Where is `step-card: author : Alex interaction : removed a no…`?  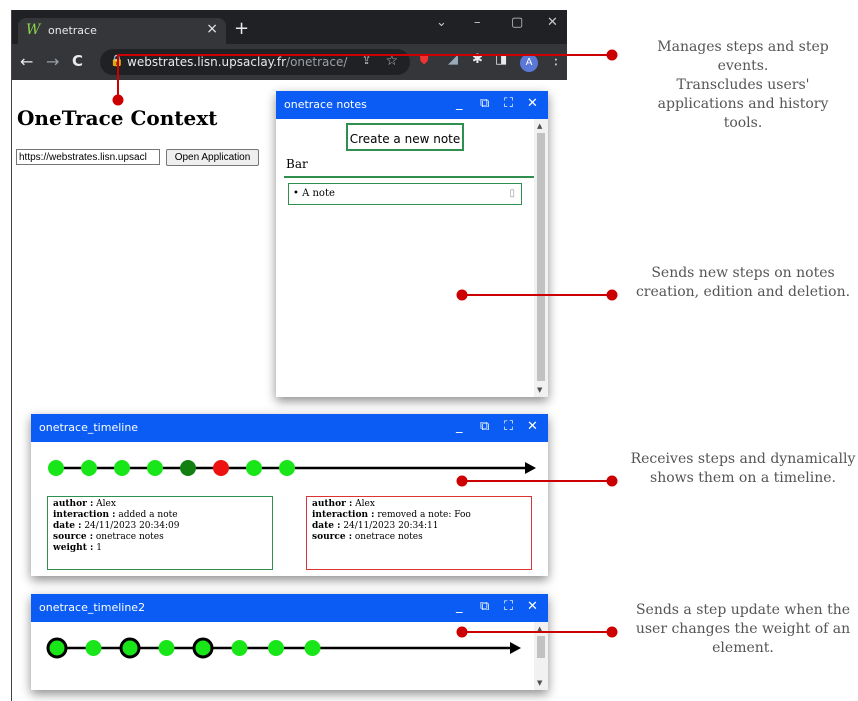
step-card: author : Alex interaction : removed a no… is located at coordinates (419, 533).